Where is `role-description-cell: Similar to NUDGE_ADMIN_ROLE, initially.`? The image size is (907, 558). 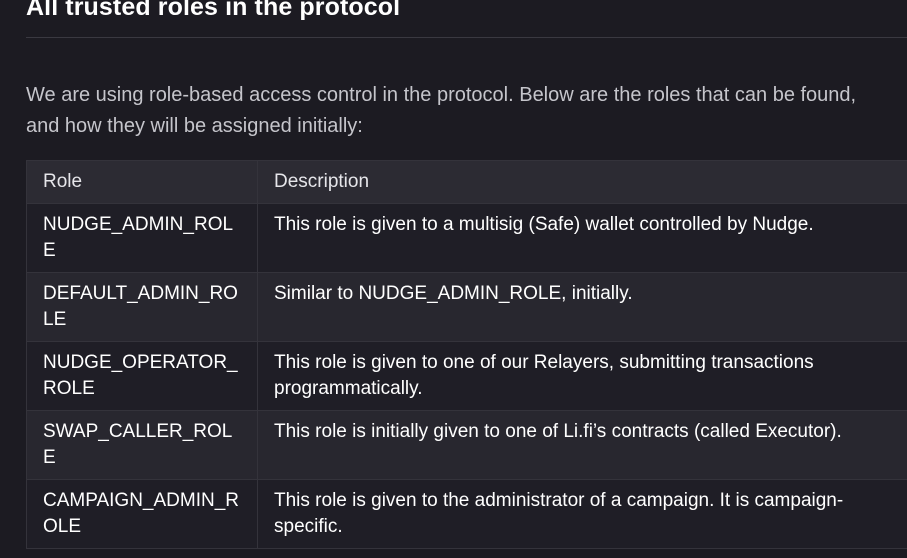
role-description-cell: Similar to NUDGE_ADMIN_ROLE, initially. is located at coordinates (582, 307).